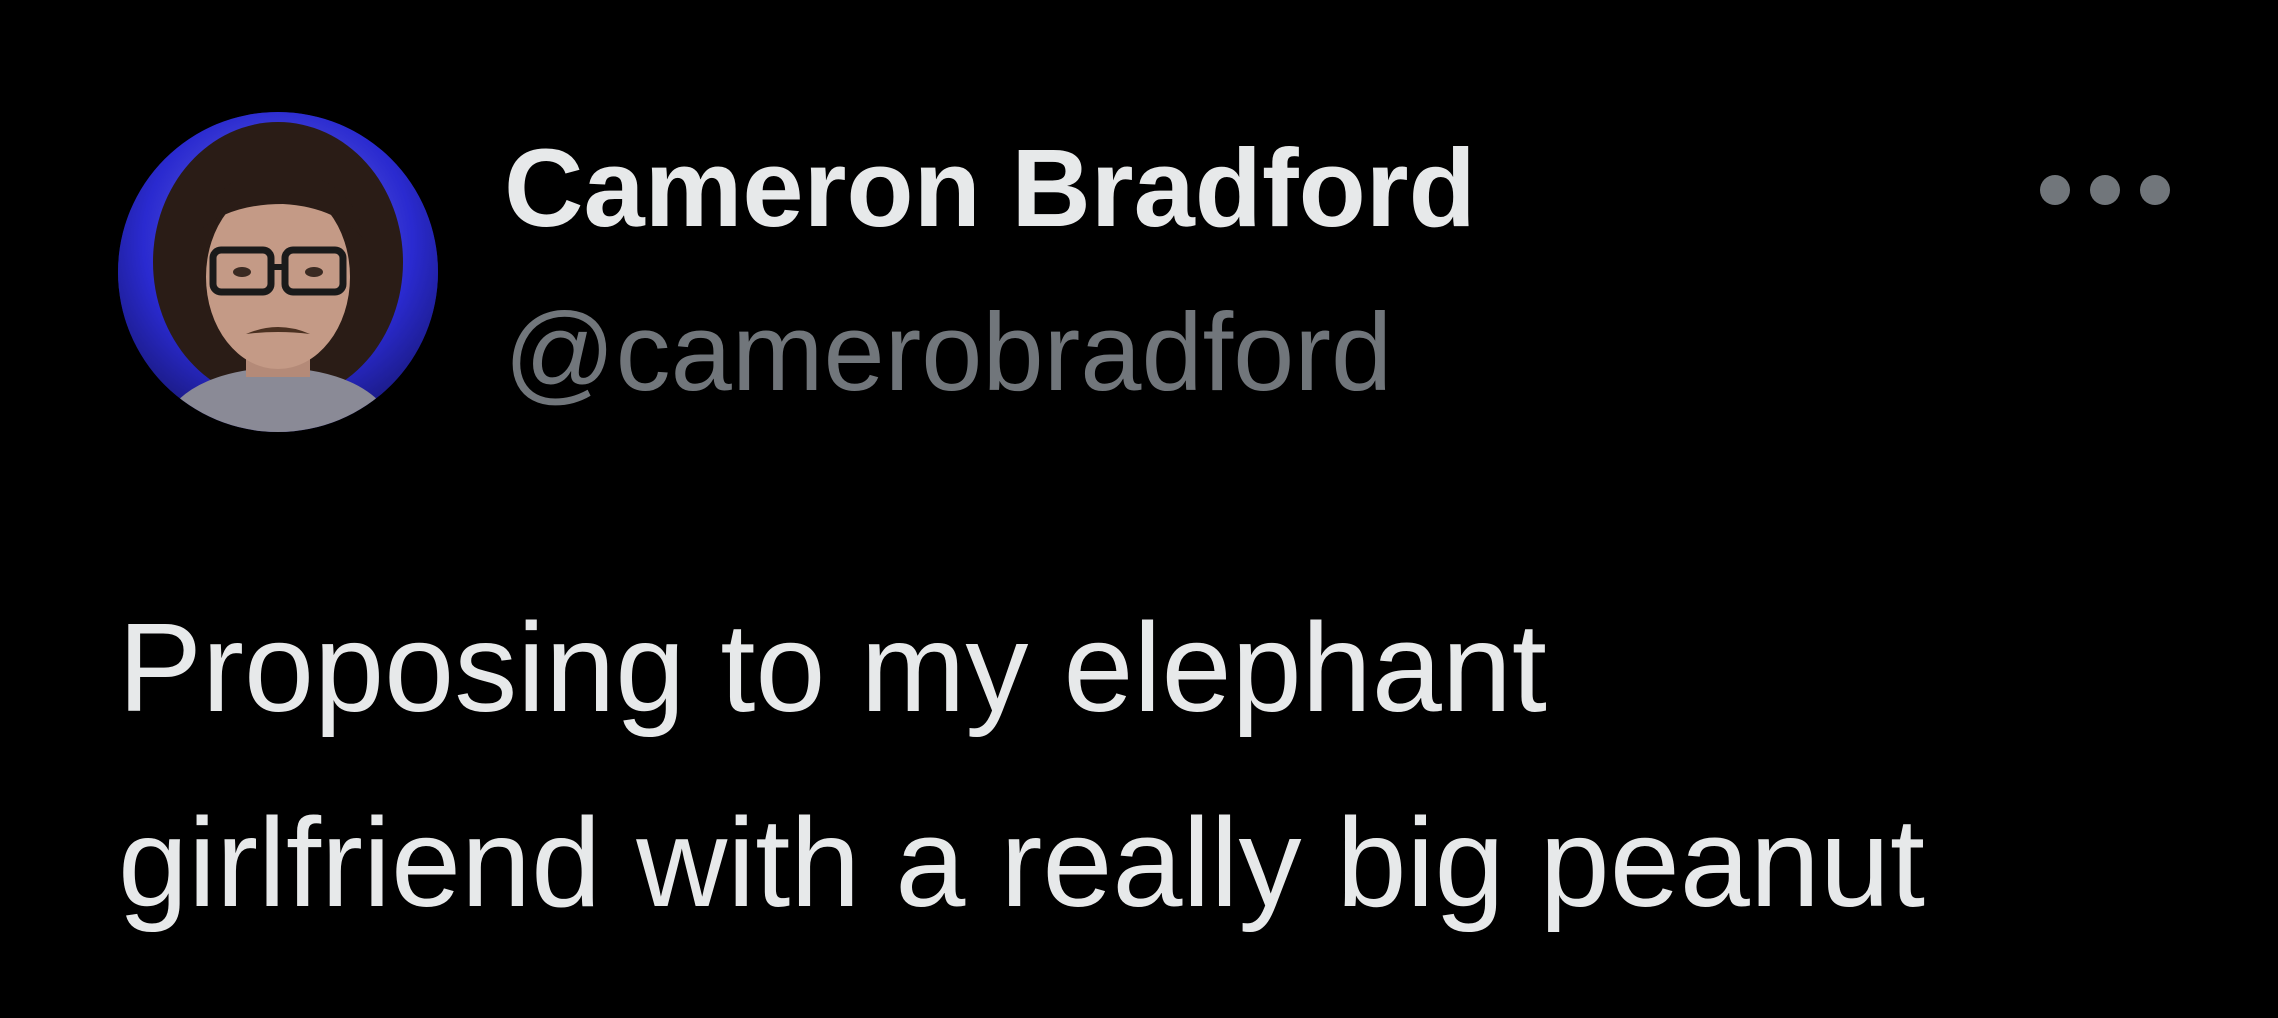  What do you see at coordinates (1022, 862) in the screenshot?
I see `tweet-text-line: girlfriend with a really big peanut` at bounding box center [1022, 862].